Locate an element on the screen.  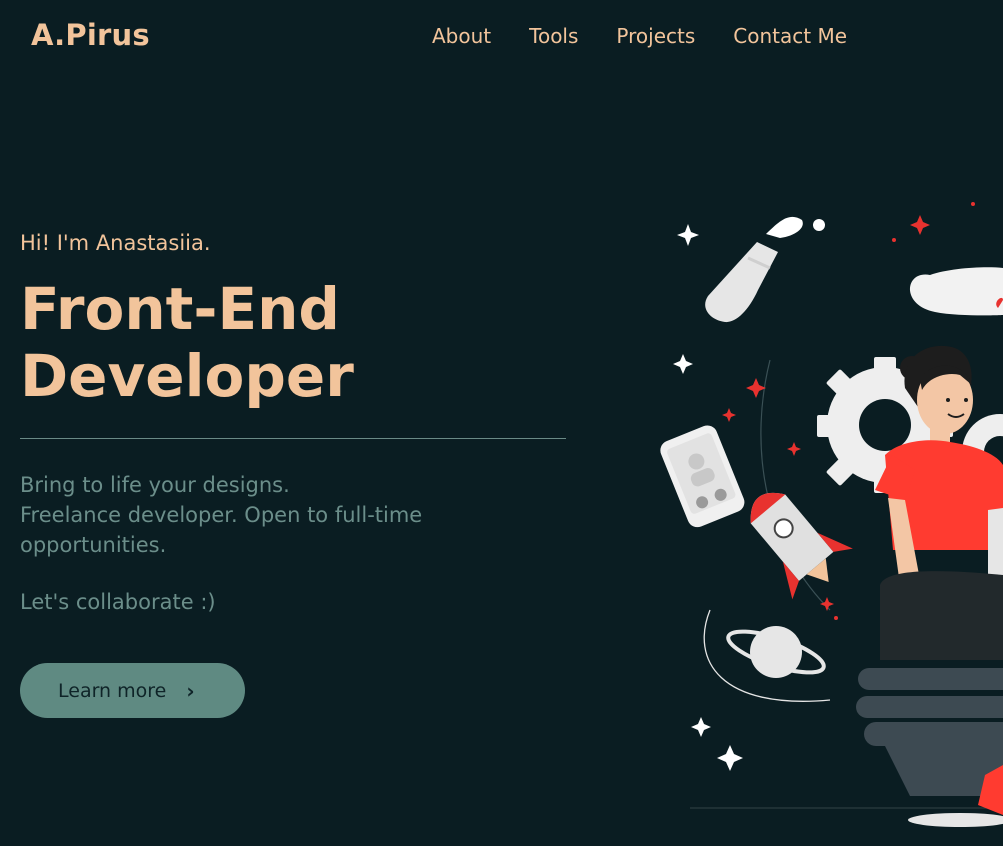
speech-bubble-icon is located at coordinates (956, 291).